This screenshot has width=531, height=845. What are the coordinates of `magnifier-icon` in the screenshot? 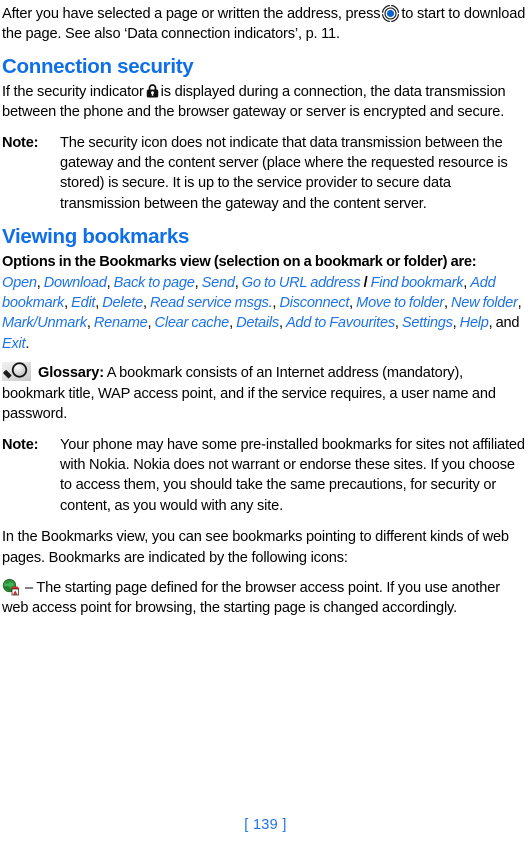 It's located at (16, 372).